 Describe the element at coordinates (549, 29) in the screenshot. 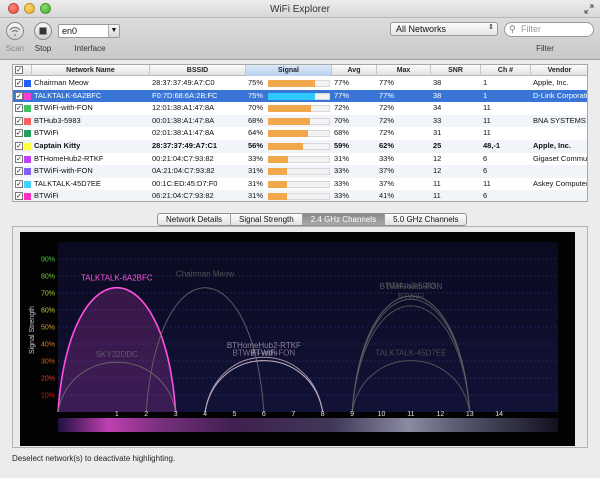

I see `filter-search-input: ⚲ Filter` at that location.